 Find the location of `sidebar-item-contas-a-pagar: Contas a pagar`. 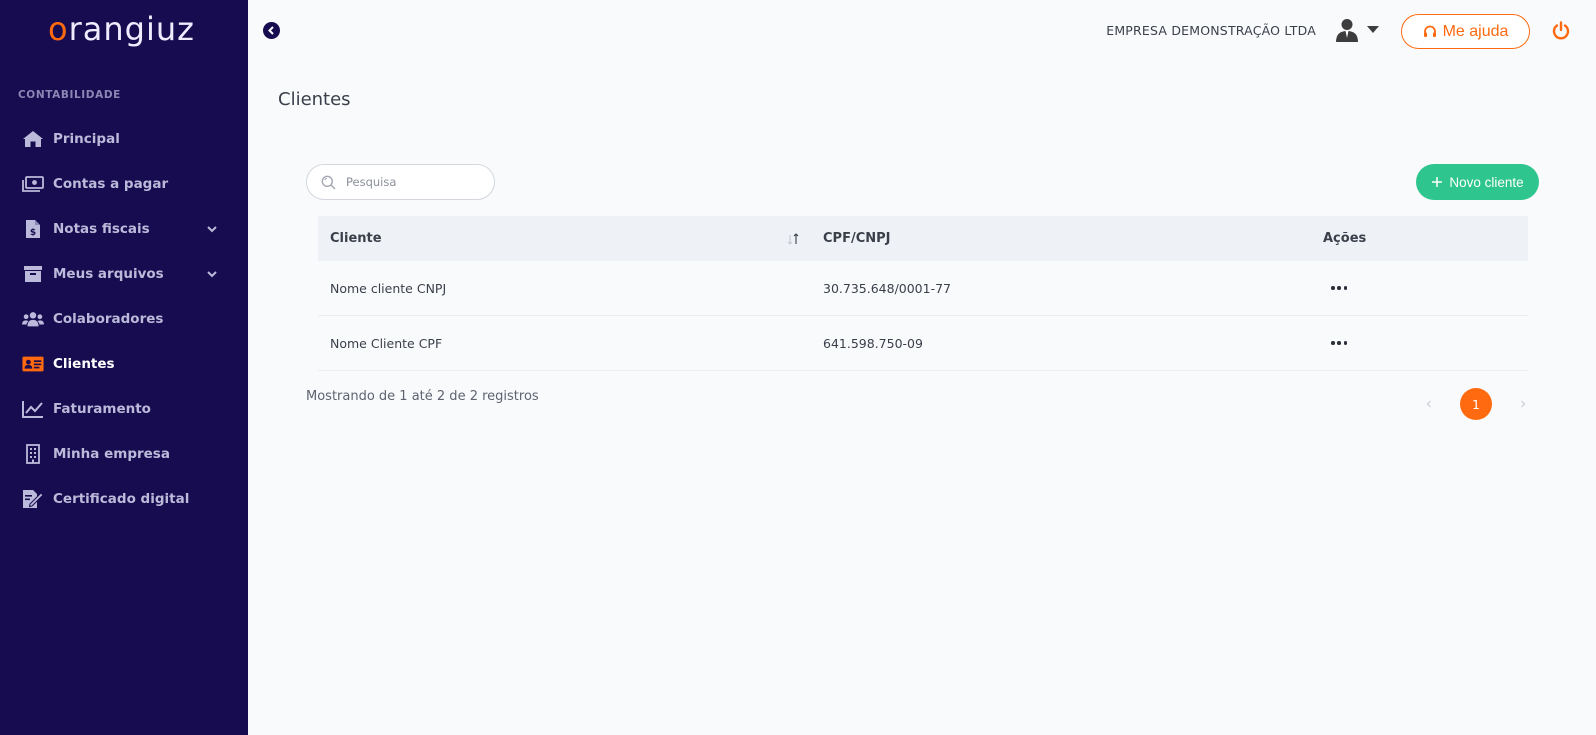

sidebar-item-contas-a-pagar: Contas a pagar is located at coordinates (124, 183).